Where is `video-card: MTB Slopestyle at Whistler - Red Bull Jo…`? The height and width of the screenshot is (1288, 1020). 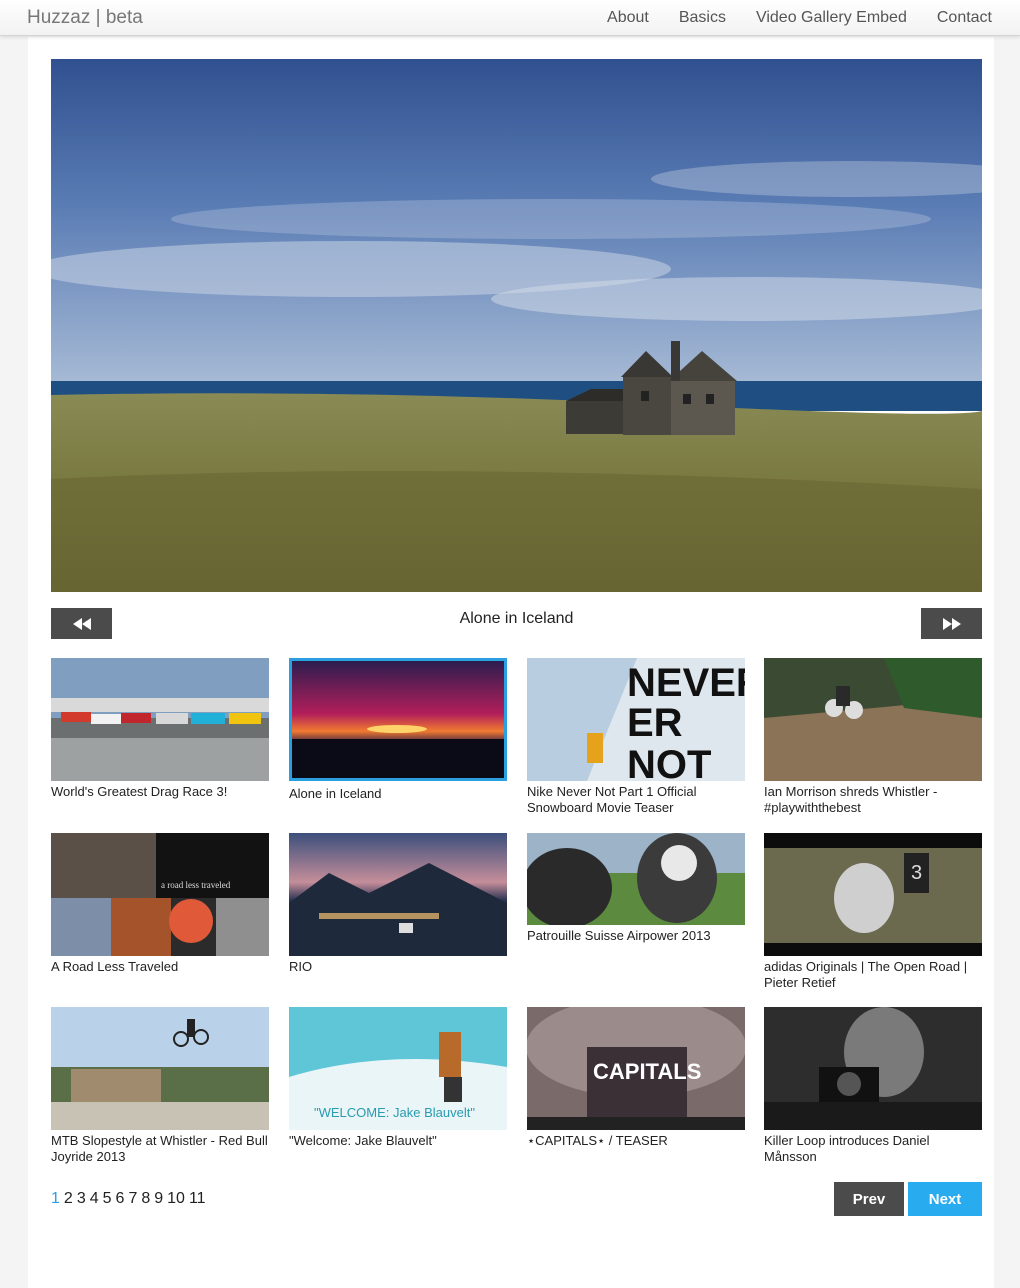
video-card: MTB Slopestyle at Whistler - Red Bull Jo… is located at coordinates (160, 1086).